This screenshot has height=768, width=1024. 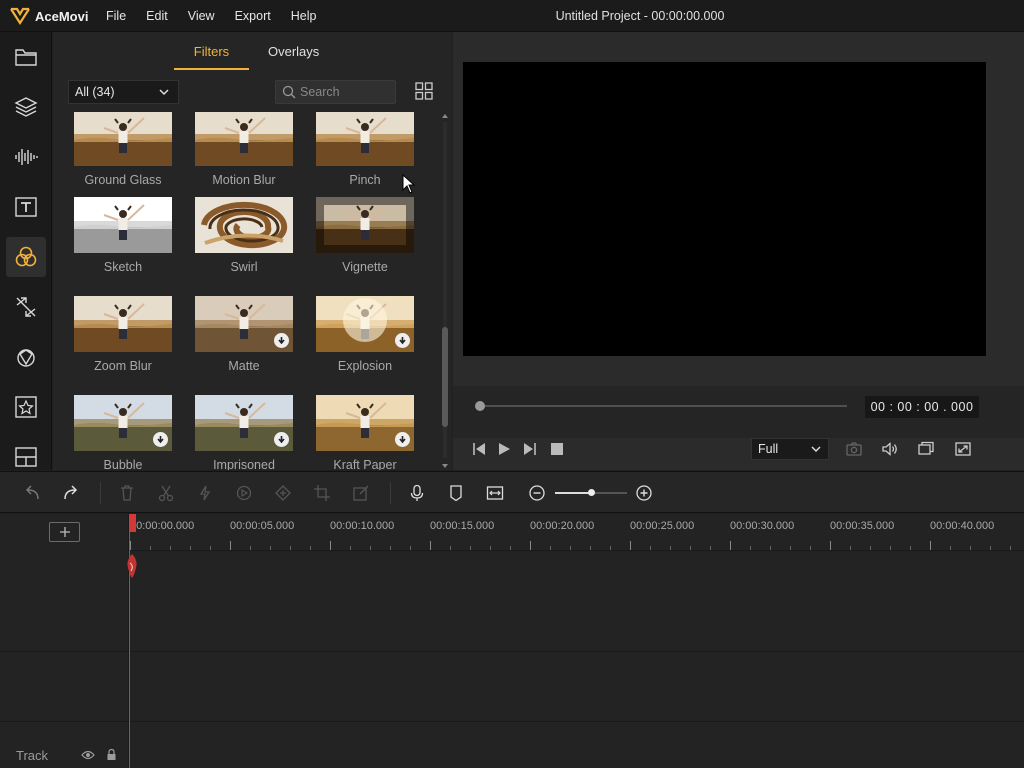 What do you see at coordinates (157, 16) in the screenshot?
I see `menu-edit: Edit` at bounding box center [157, 16].